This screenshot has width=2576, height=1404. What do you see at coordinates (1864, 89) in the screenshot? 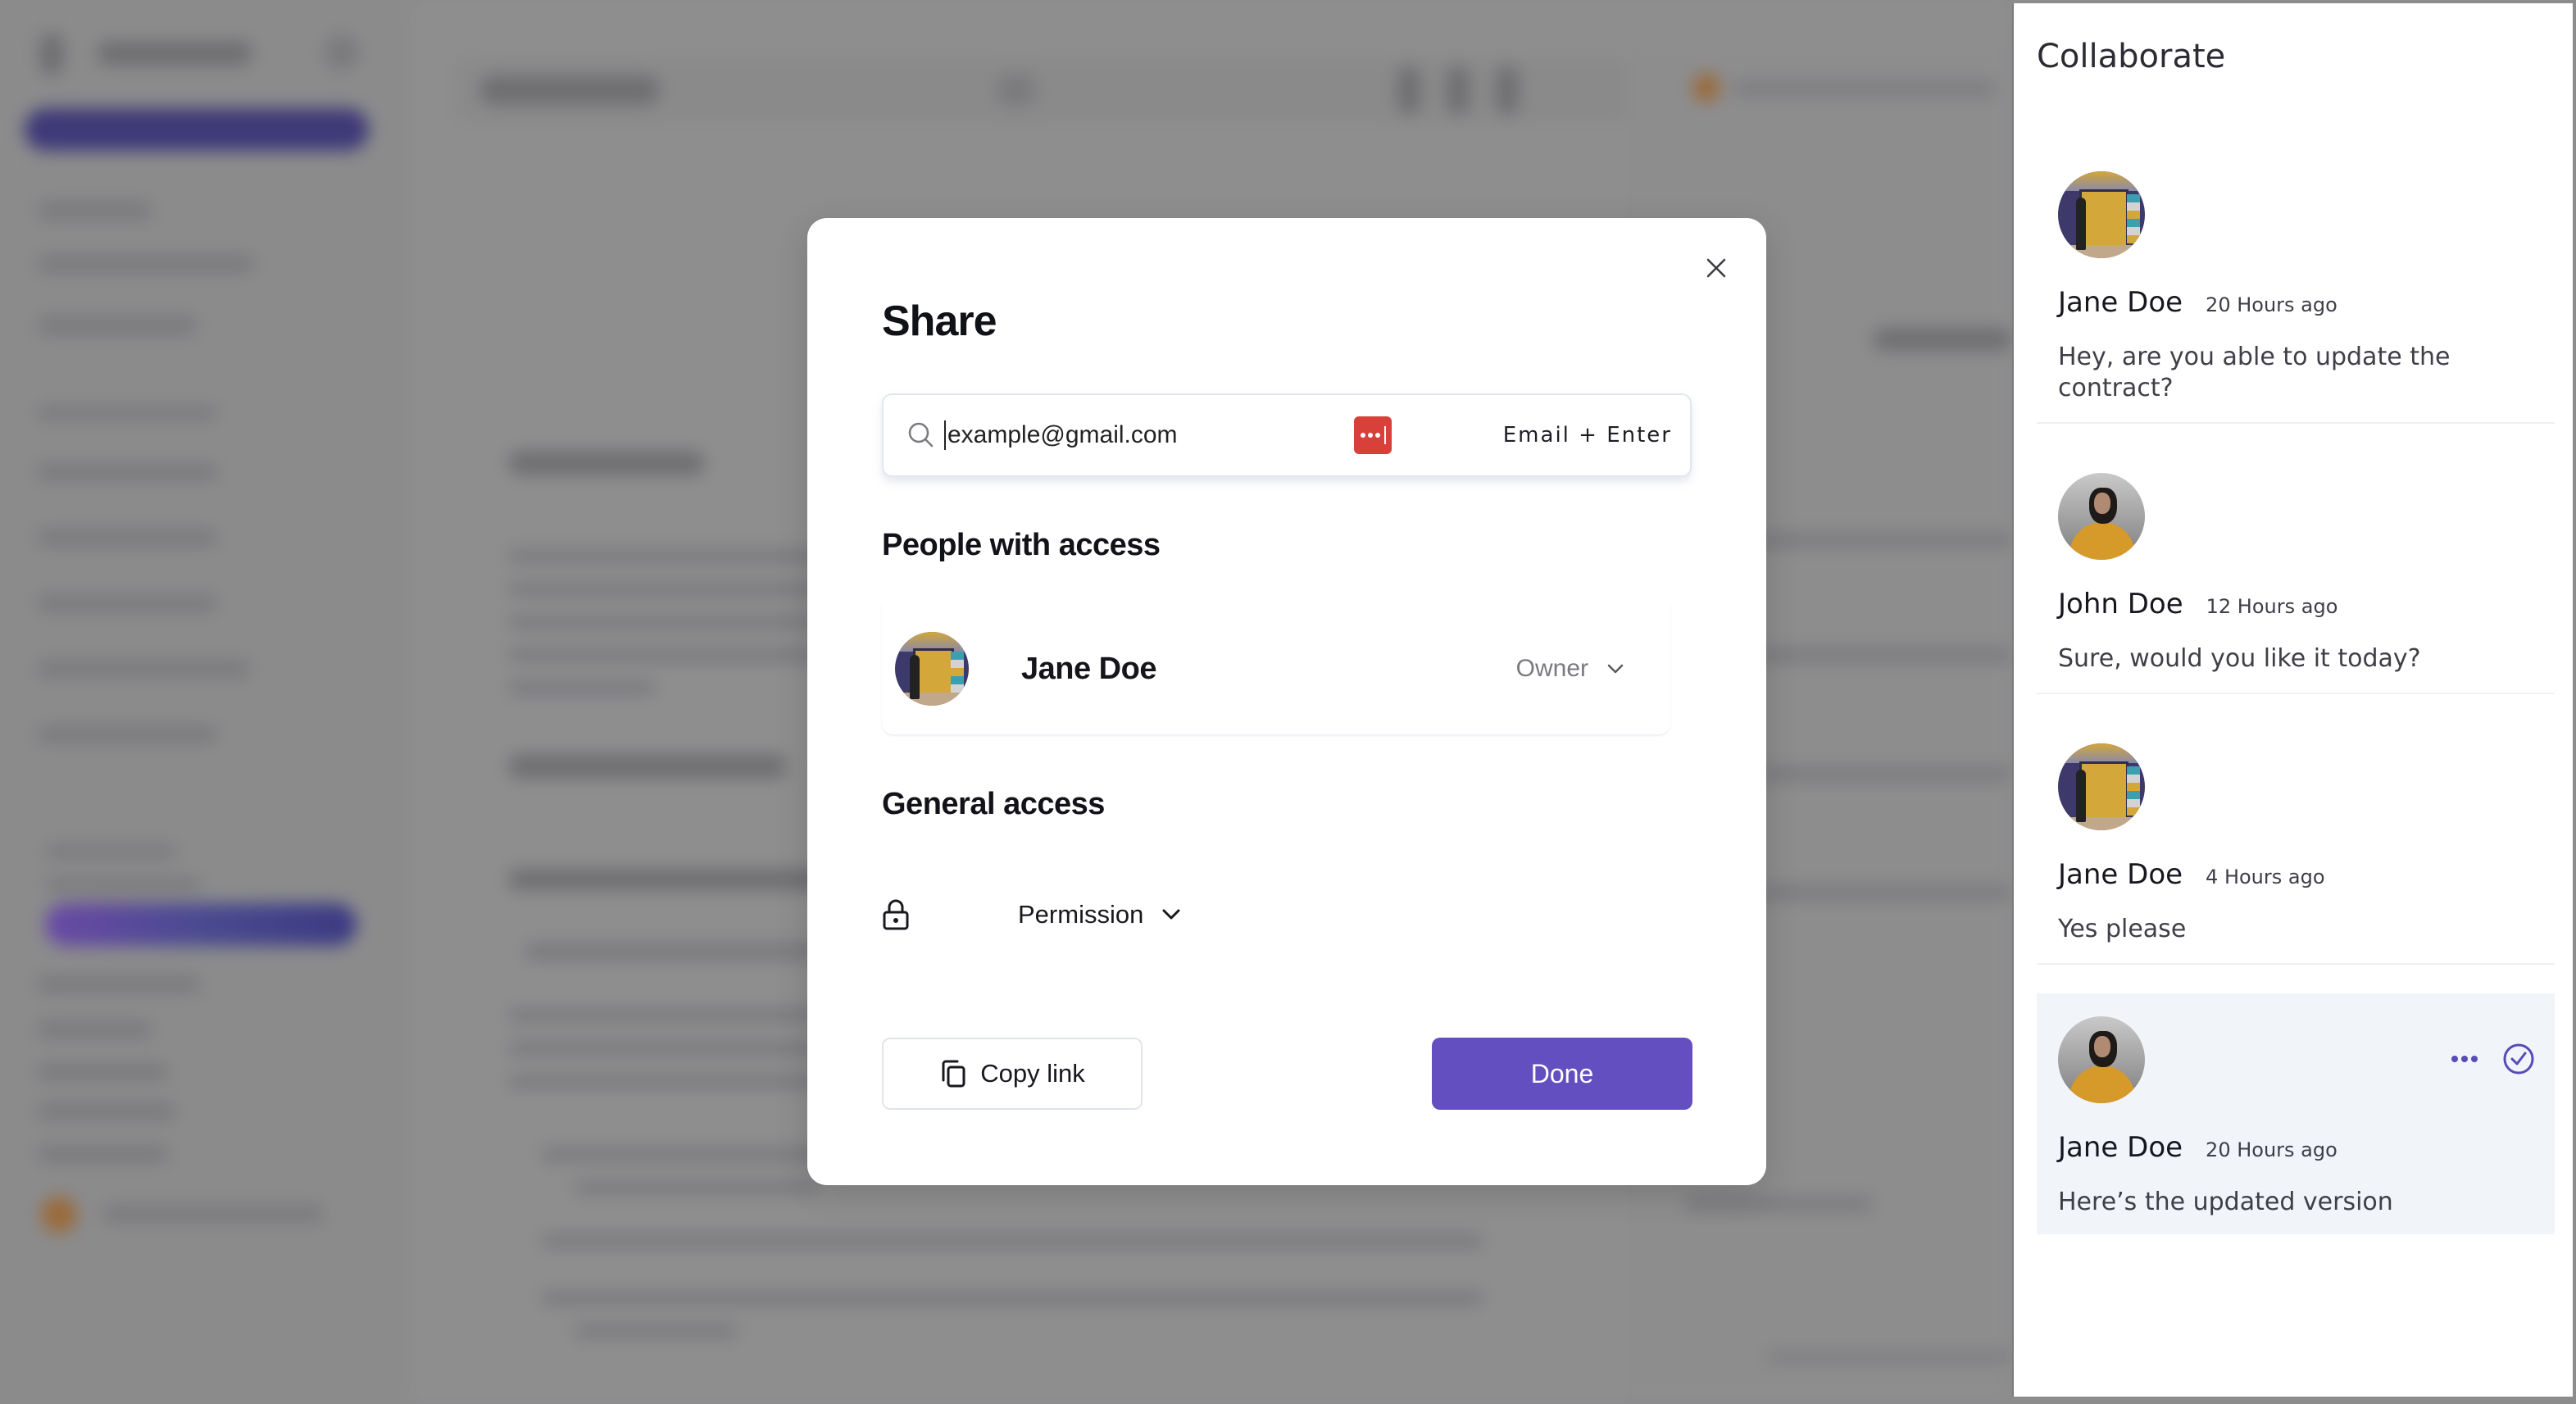
I see `bg-collaborator-text` at bounding box center [1864, 89].